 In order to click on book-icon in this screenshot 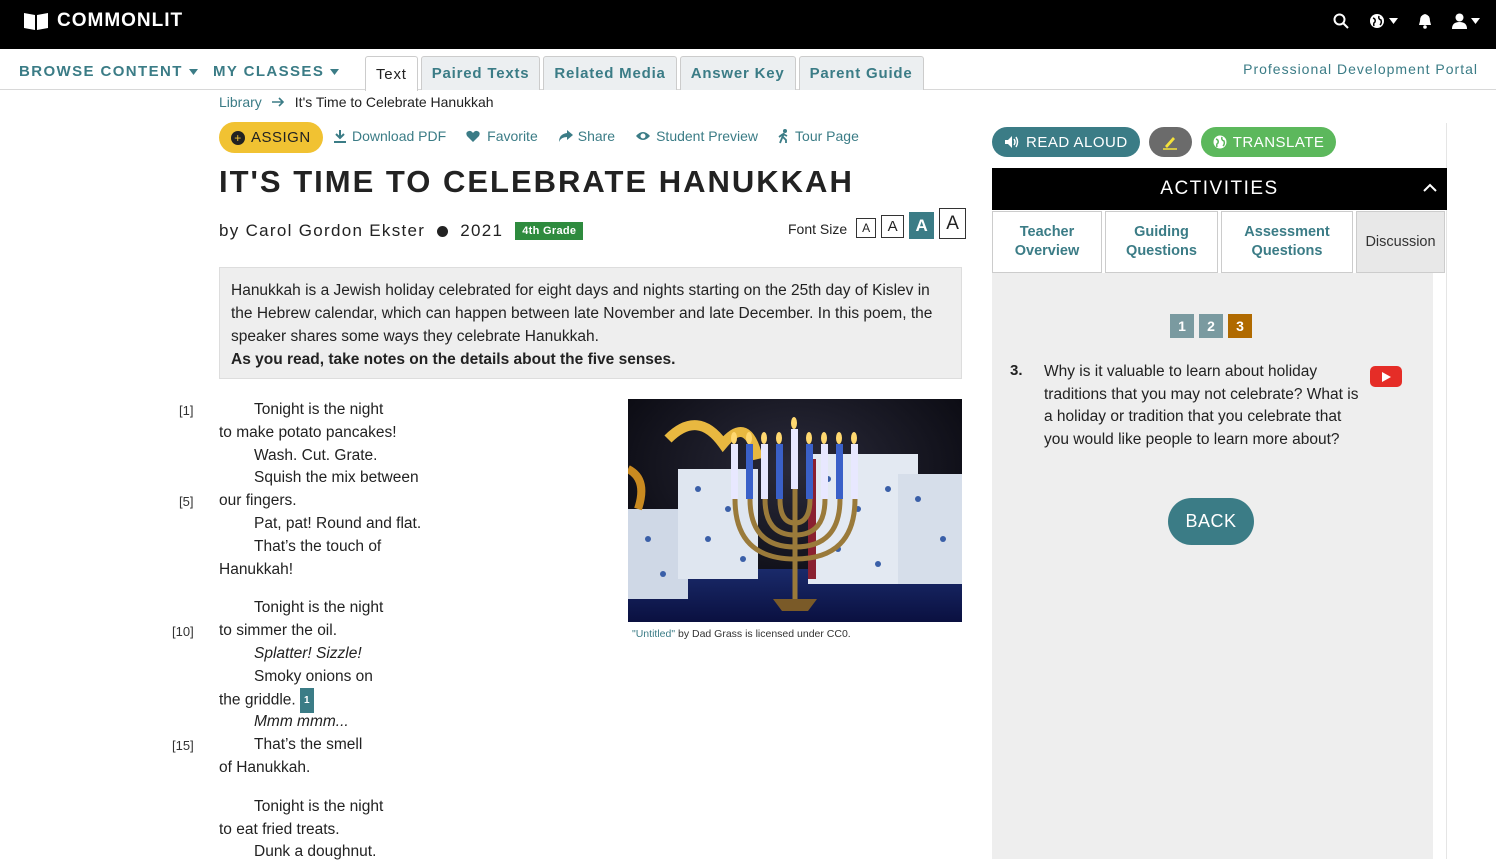, I will do `click(36, 21)`.